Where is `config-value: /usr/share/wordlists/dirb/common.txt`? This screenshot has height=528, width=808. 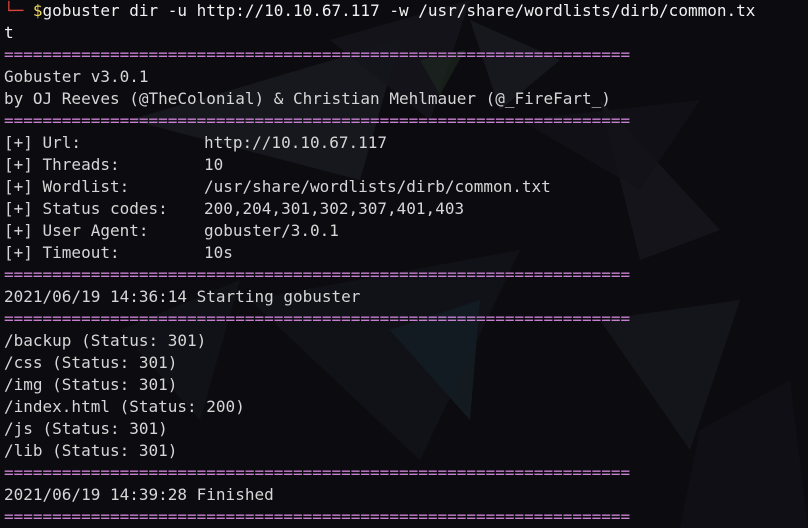 config-value: /usr/share/wordlists/dirb/common.txt is located at coordinates (377, 186).